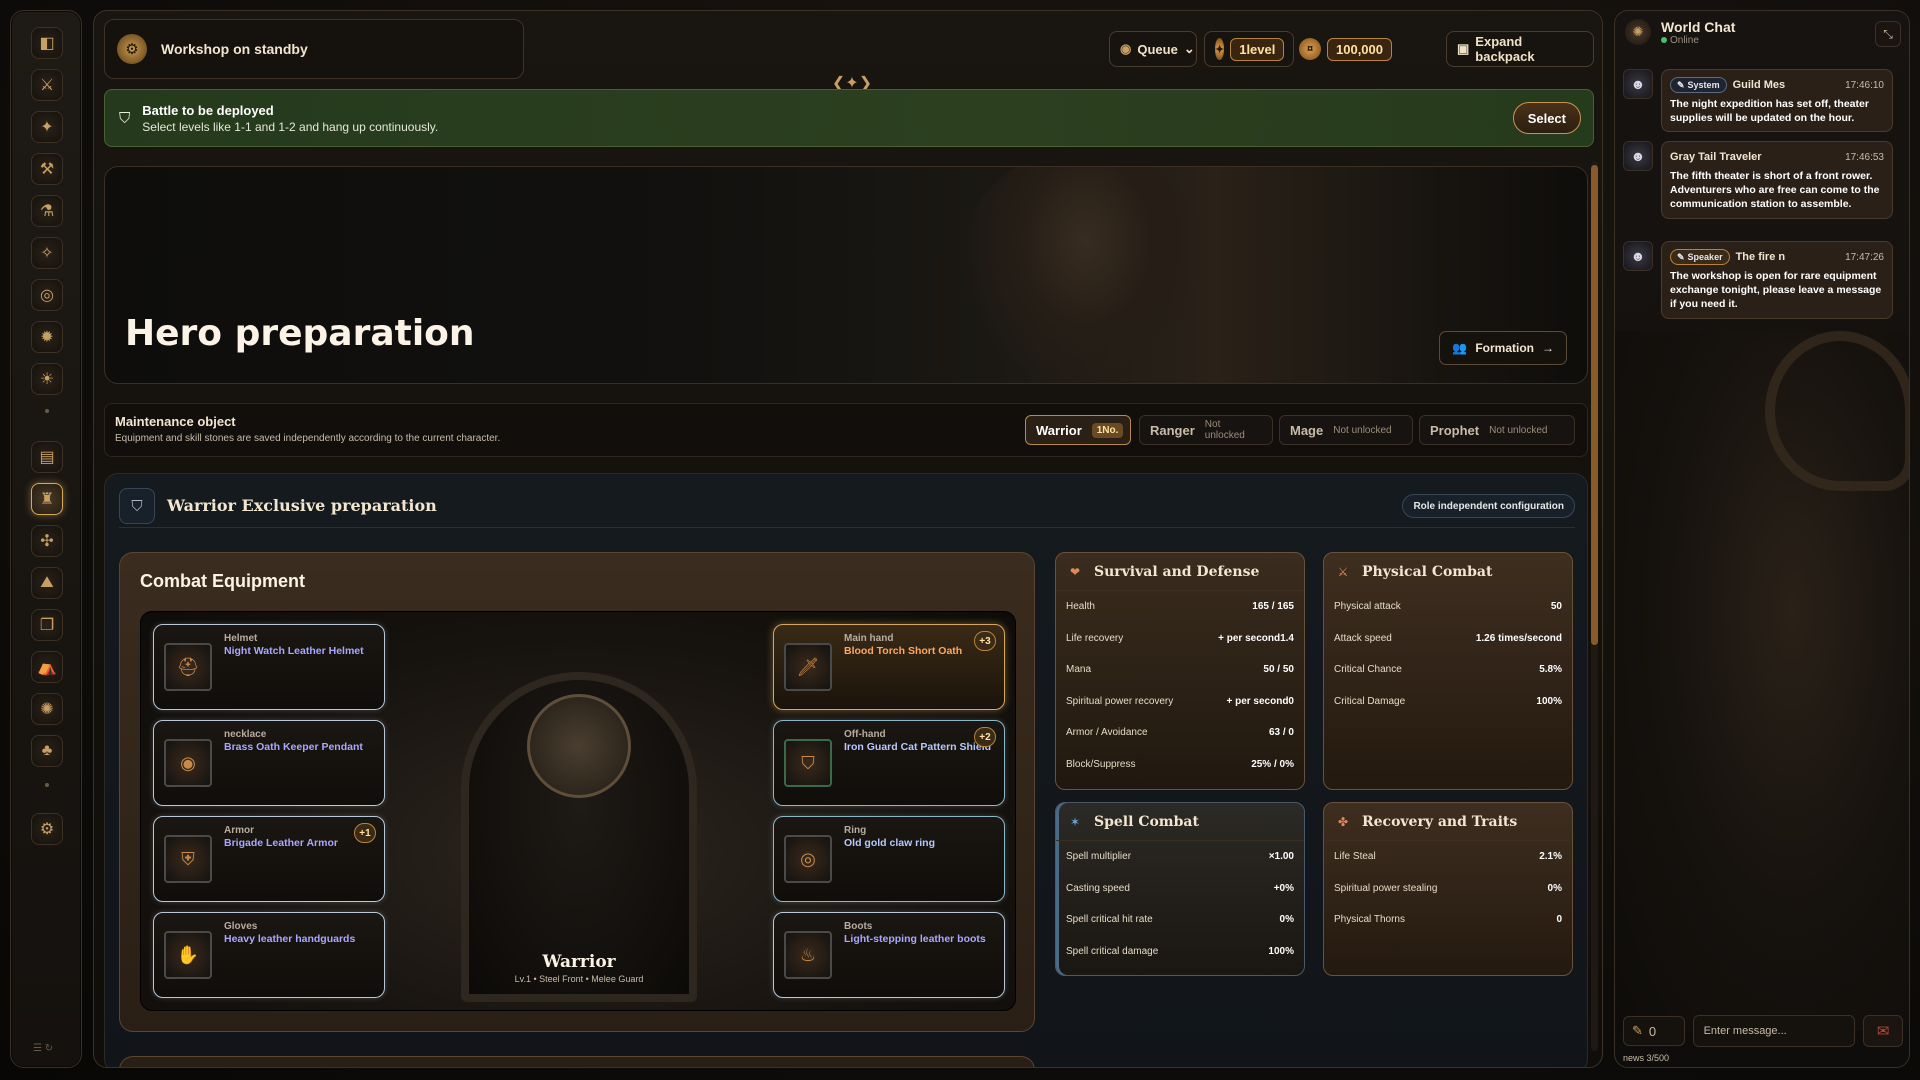 The width and height of the screenshot is (1920, 1080). What do you see at coordinates (47, 583) in the screenshot?
I see `sidebar-item-map-icon: ⛰` at bounding box center [47, 583].